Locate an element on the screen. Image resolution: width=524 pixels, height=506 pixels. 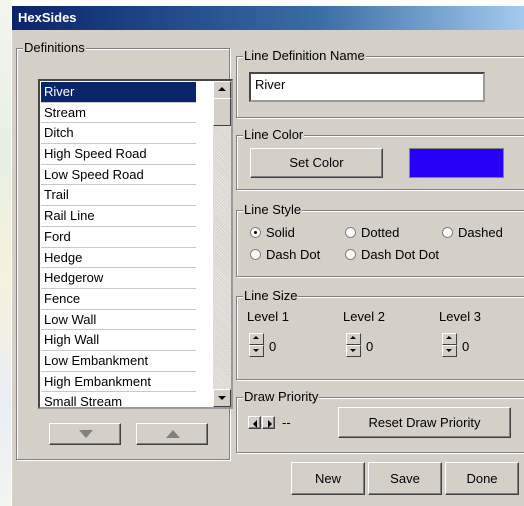
title-bar: HexSides is located at coordinates (268, 18).